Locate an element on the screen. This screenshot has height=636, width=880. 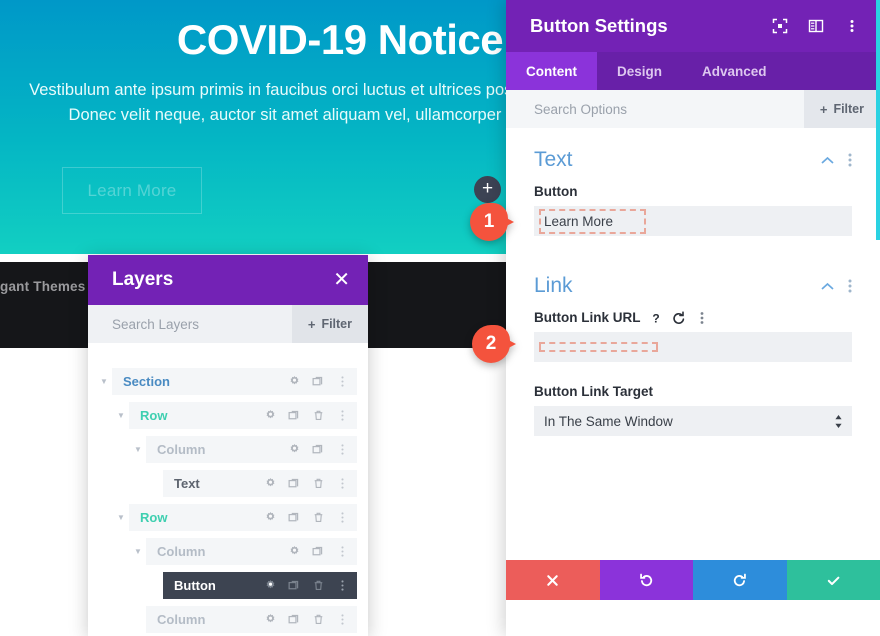
footer-bar-text: gant Themes| is located at coordinates (48, 286).